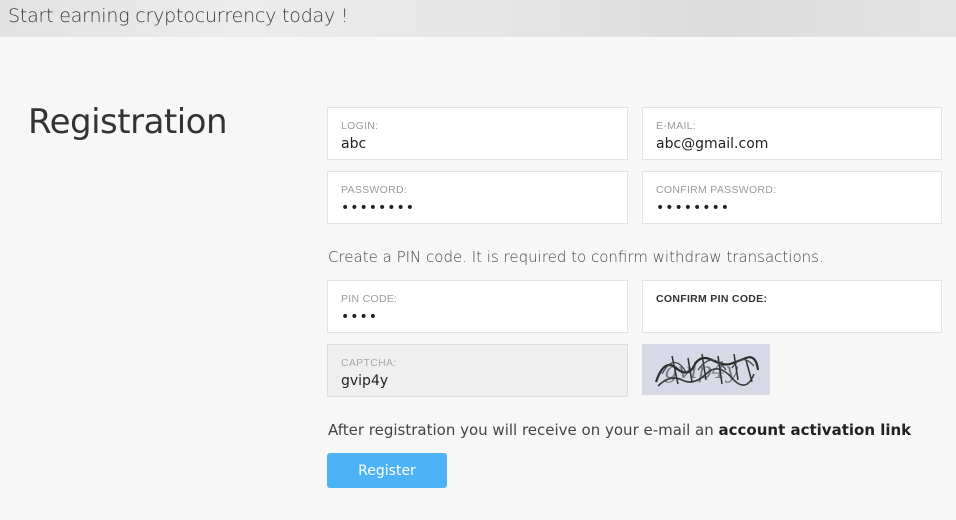 This screenshot has height=520, width=956. What do you see at coordinates (712, 299) in the screenshot?
I see `confirm-pin-label: CONFIRM PIN CODE:` at bounding box center [712, 299].